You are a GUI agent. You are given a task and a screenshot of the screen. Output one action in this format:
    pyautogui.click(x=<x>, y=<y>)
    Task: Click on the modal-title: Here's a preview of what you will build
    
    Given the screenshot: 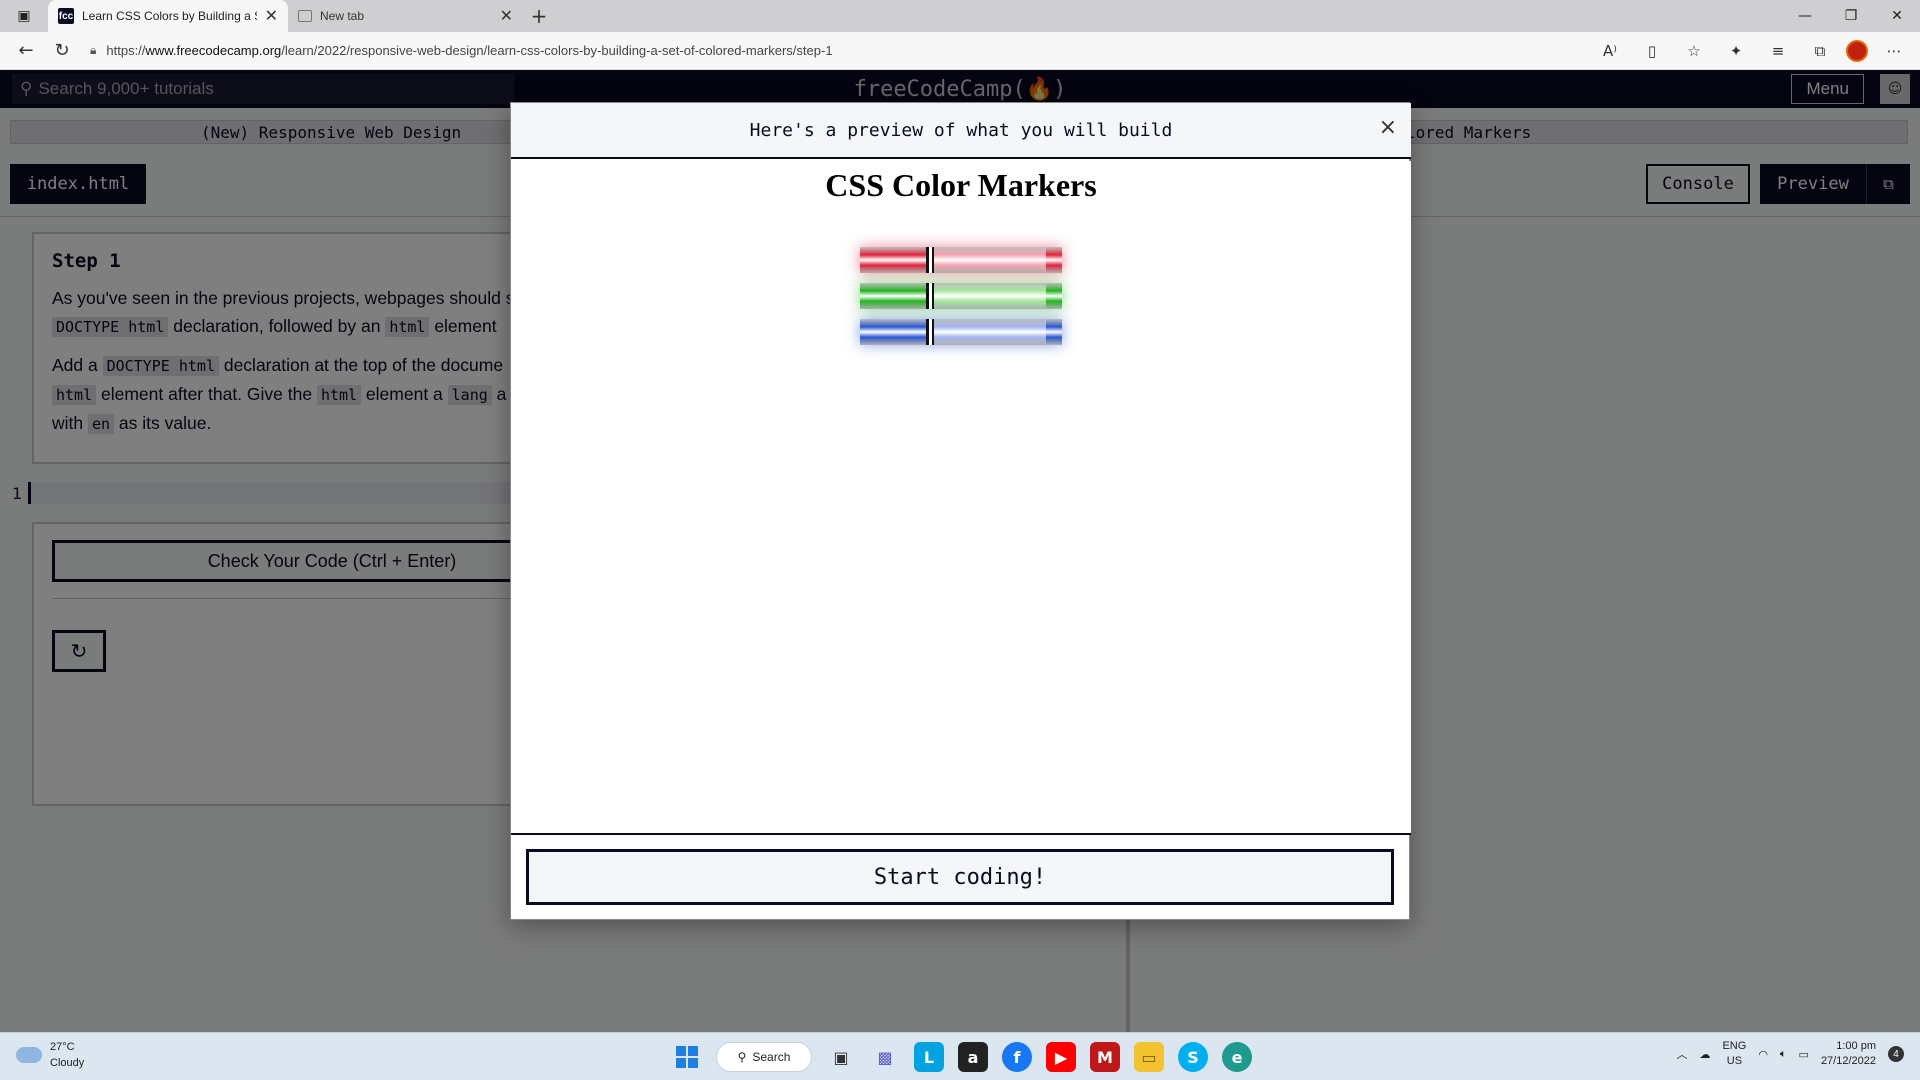 What is the action you would take?
    pyautogui.click(x=961, y=130)
    